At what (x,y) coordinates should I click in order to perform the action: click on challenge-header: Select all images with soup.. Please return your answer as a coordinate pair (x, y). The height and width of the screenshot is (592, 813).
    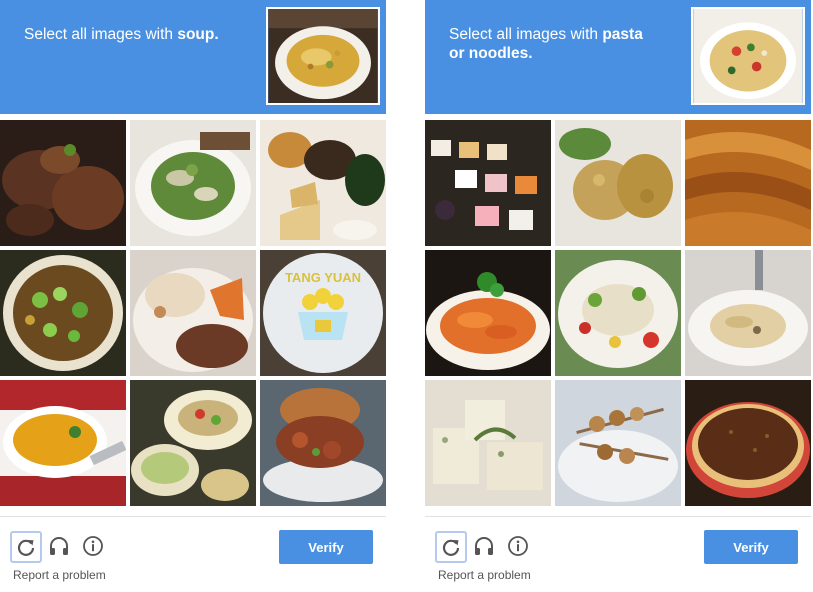
    Looking at the image, I should click on (193, 57).